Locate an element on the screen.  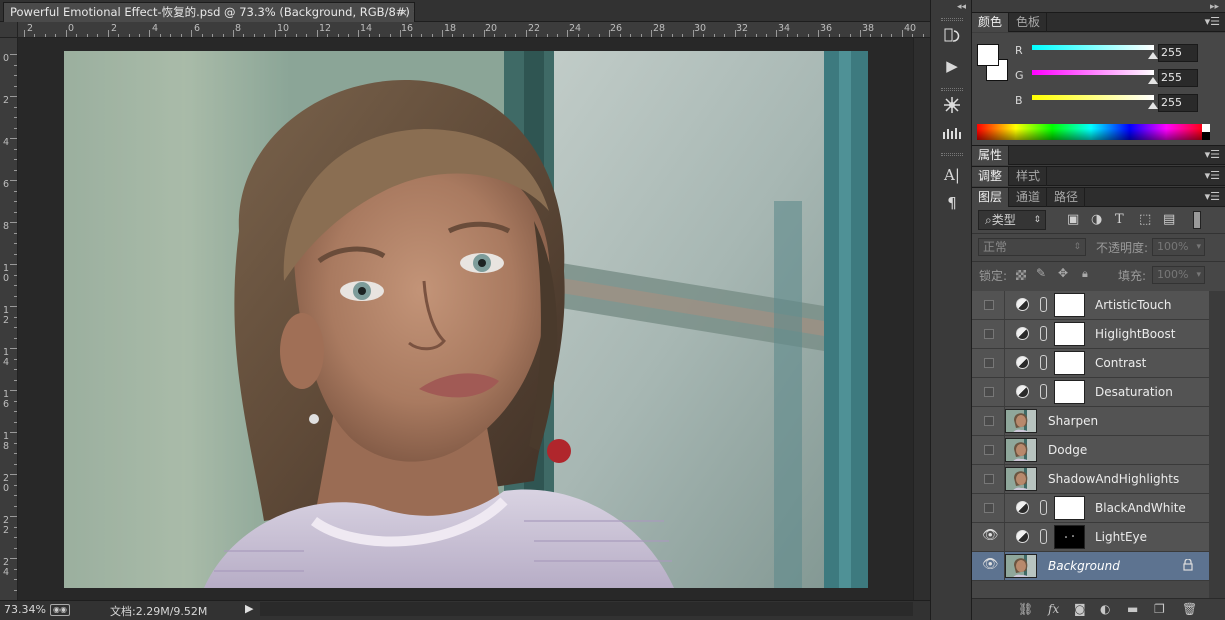
tab-properties: 属性 is located at coordinates (991, 155).